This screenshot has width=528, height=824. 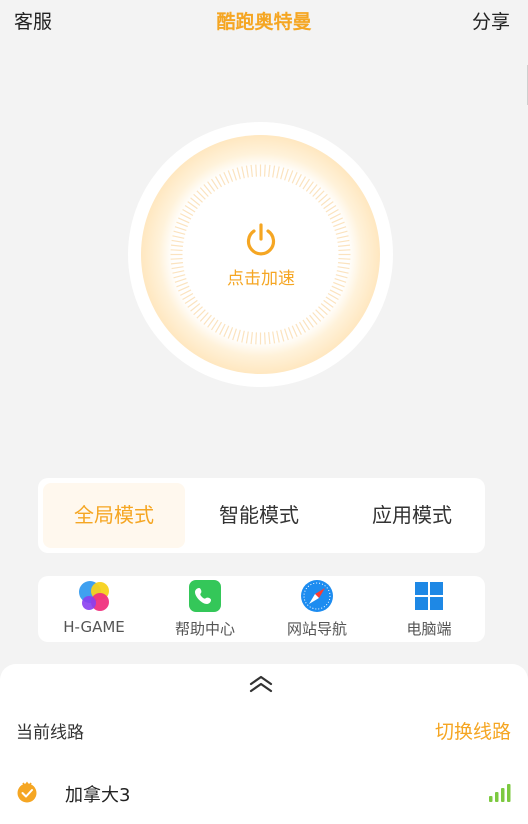 I want to click on route-name: 加拿大3, so click(x=97, y=794).